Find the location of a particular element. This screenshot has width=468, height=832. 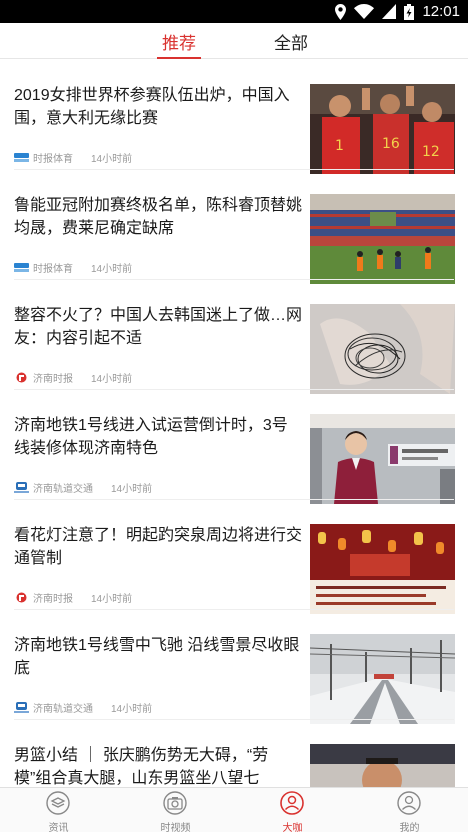

tab-all: 全部 is located at coordinates (291, 41).